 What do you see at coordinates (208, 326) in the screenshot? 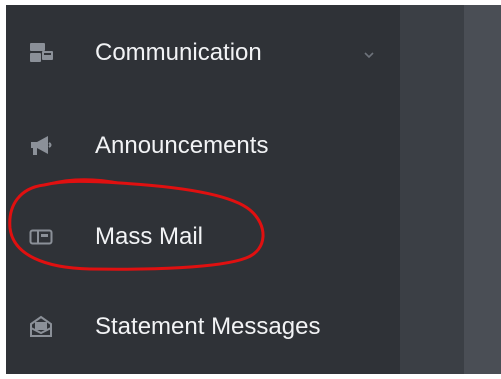
I see `sidebar-item-label: Statement Messages` at bounding box center [208, 326].